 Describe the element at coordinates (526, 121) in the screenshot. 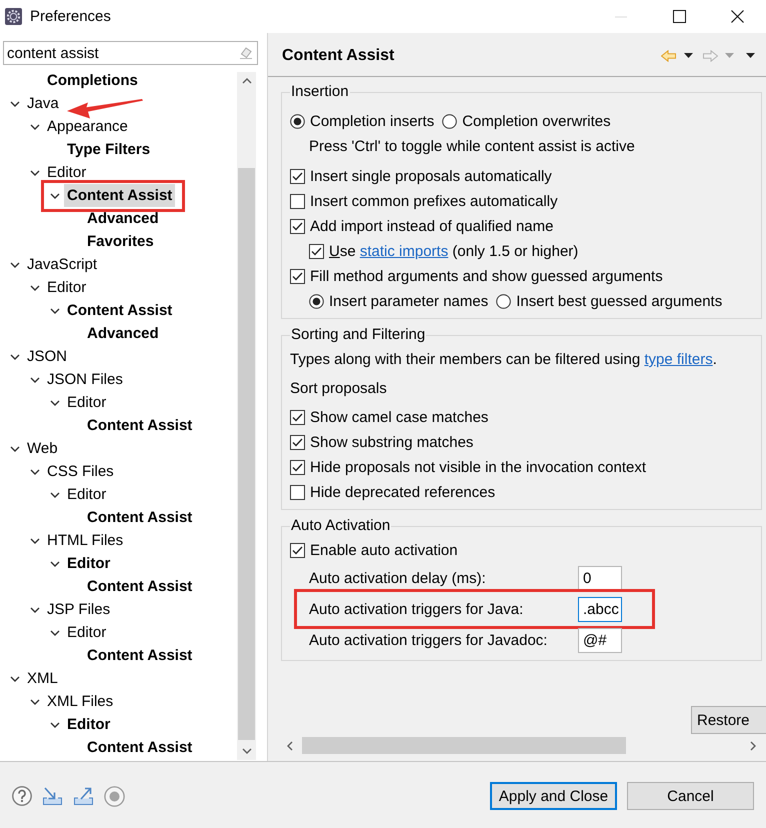

I see `radio-option: Completion overwrites` at that location.